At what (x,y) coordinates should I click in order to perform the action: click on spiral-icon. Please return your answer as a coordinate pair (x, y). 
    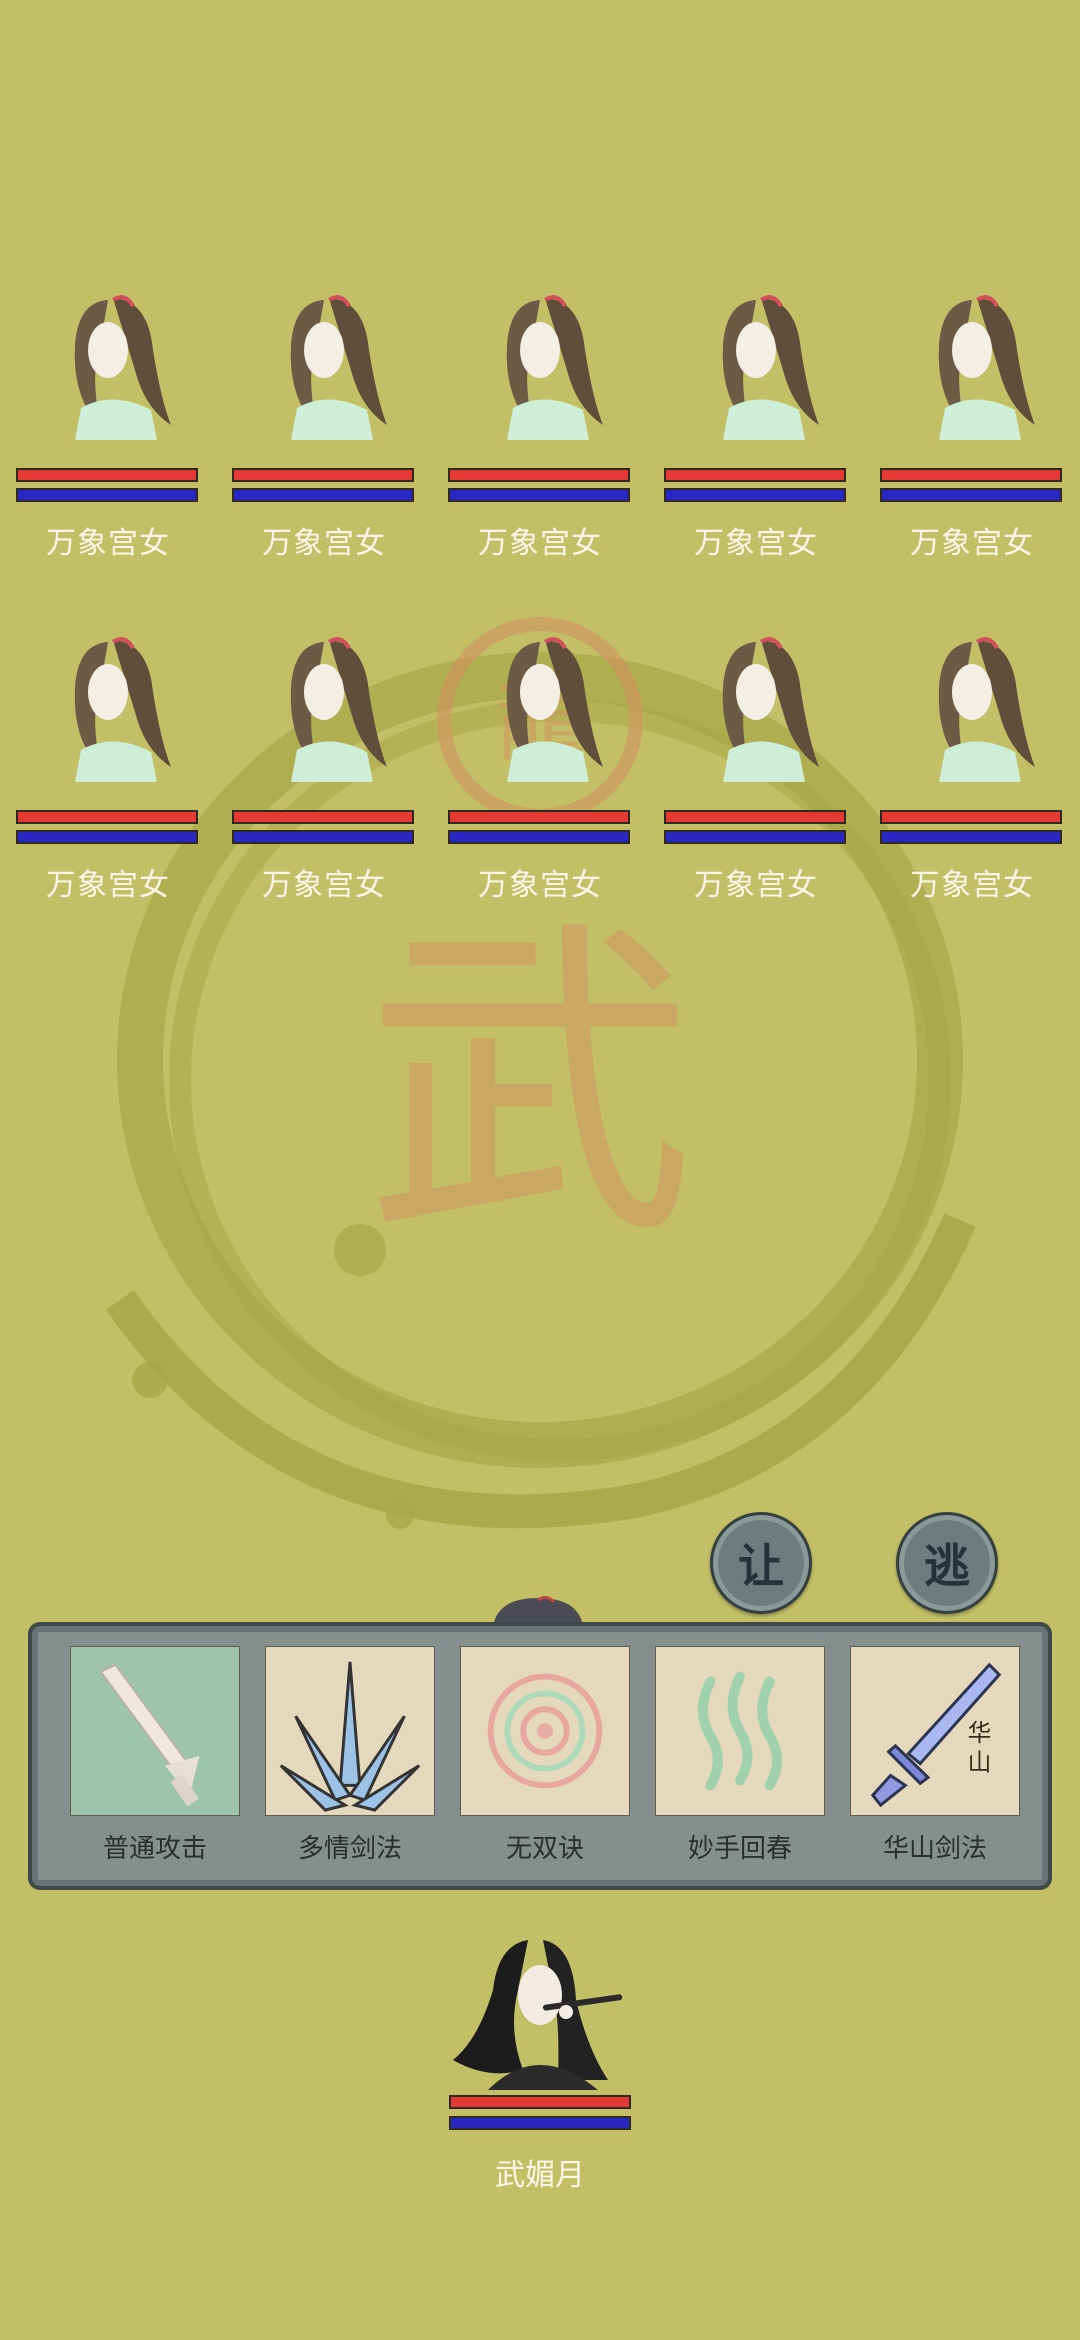
    Looking at the image, I should click on (545, 1731).